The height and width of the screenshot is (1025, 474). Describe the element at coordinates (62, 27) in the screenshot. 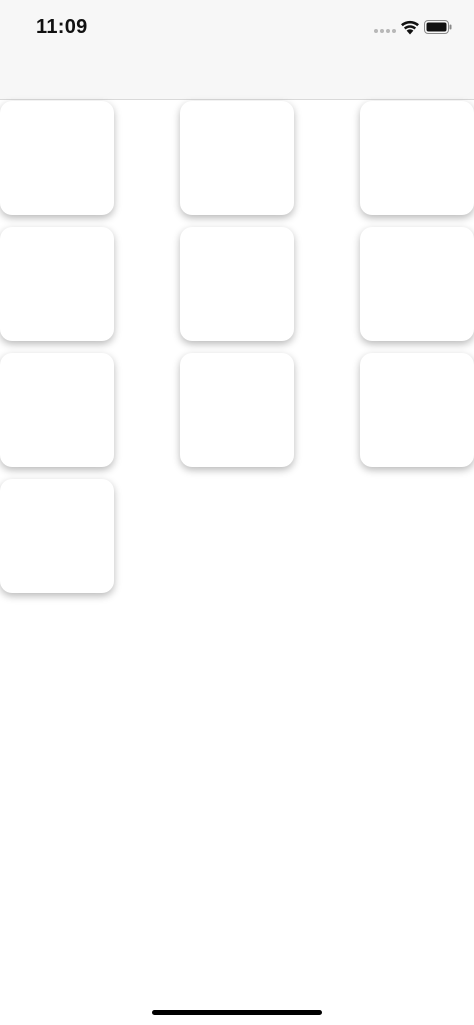

I see `status-time: 11:09` at that location.